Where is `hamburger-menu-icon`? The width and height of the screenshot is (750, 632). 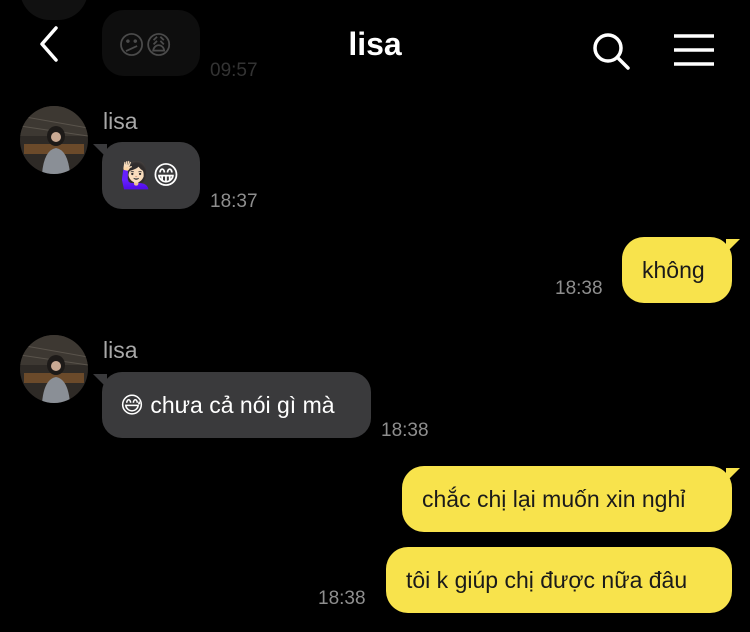 hamburger-menu-icon is located at coordinates (694, 50).